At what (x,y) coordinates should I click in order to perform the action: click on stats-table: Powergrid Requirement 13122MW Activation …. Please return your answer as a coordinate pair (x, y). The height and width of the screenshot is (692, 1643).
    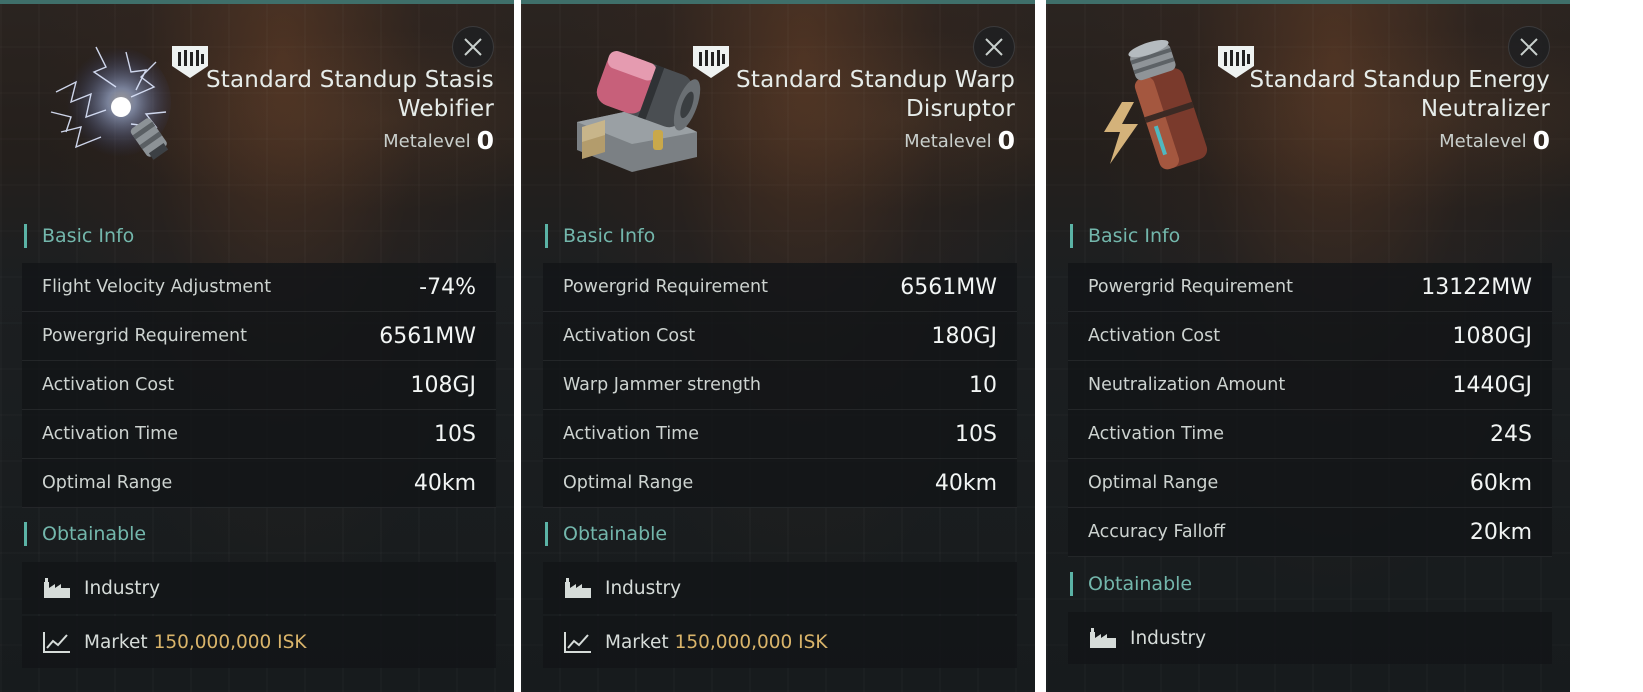
    Looking at the image, I should click on (1310, 410).